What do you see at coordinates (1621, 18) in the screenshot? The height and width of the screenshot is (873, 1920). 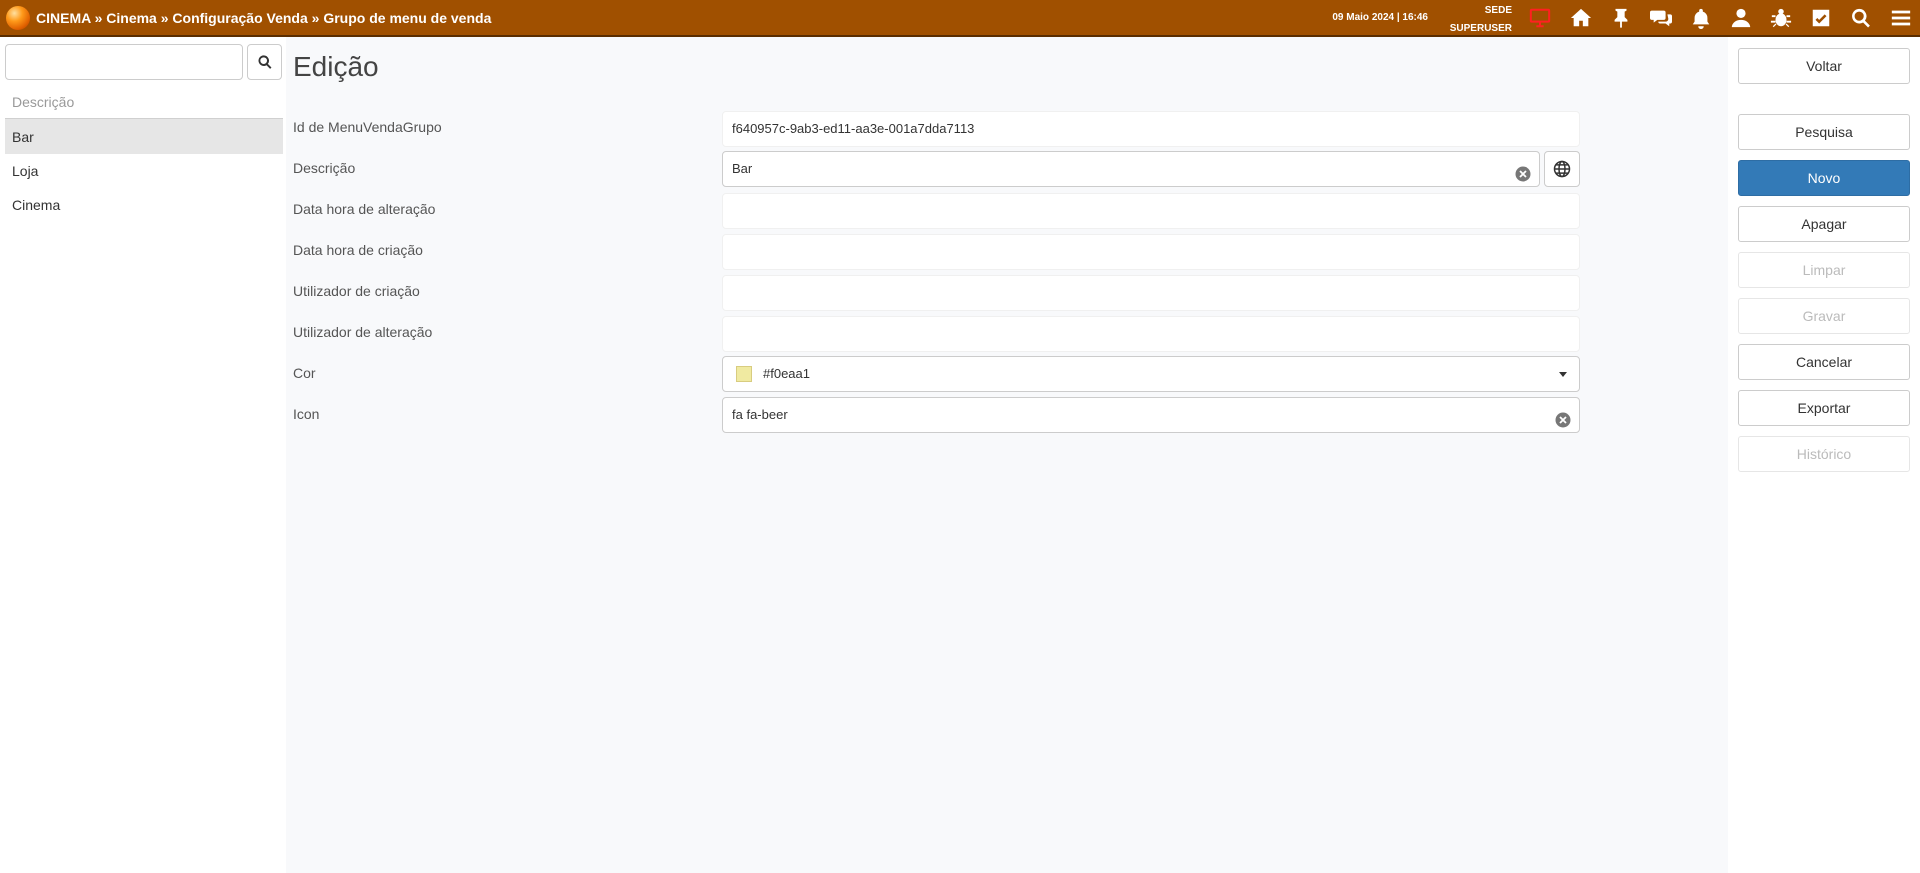 I see `pin-icon` at bounding box center [1621, 18].